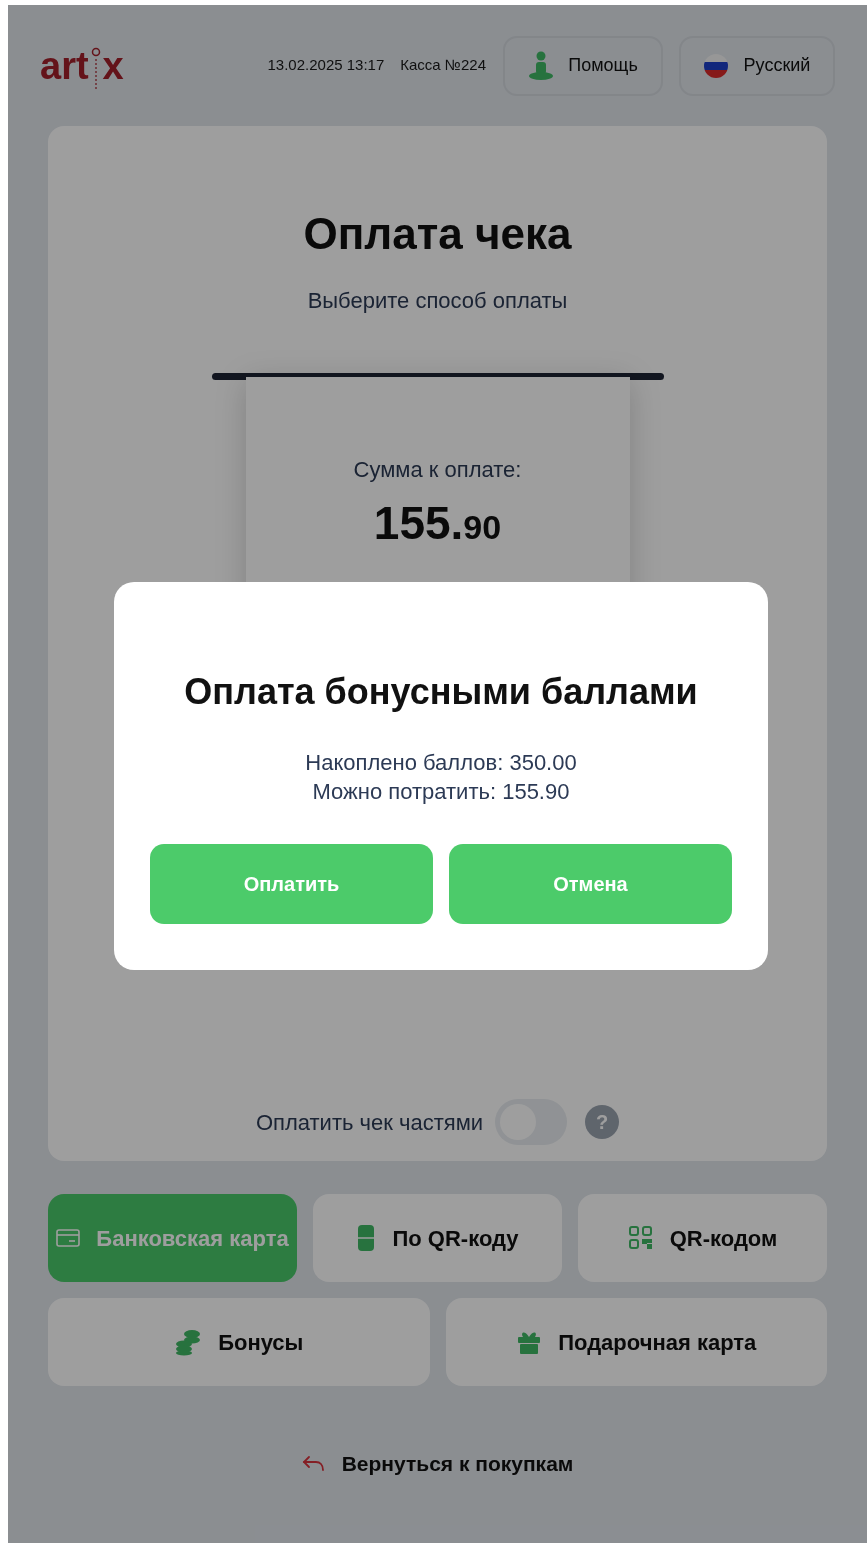 The image size is (867, 1543). Describe the element at coordinates (313, 1463) in the screenshot. I see `back-arrow-icon` at that location.